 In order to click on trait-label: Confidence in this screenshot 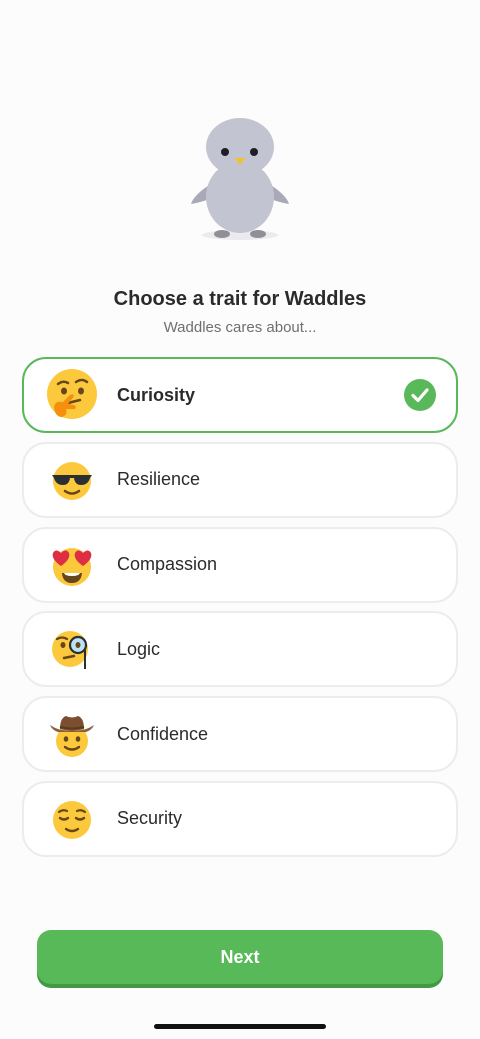, I will do `click(163, 733)`.